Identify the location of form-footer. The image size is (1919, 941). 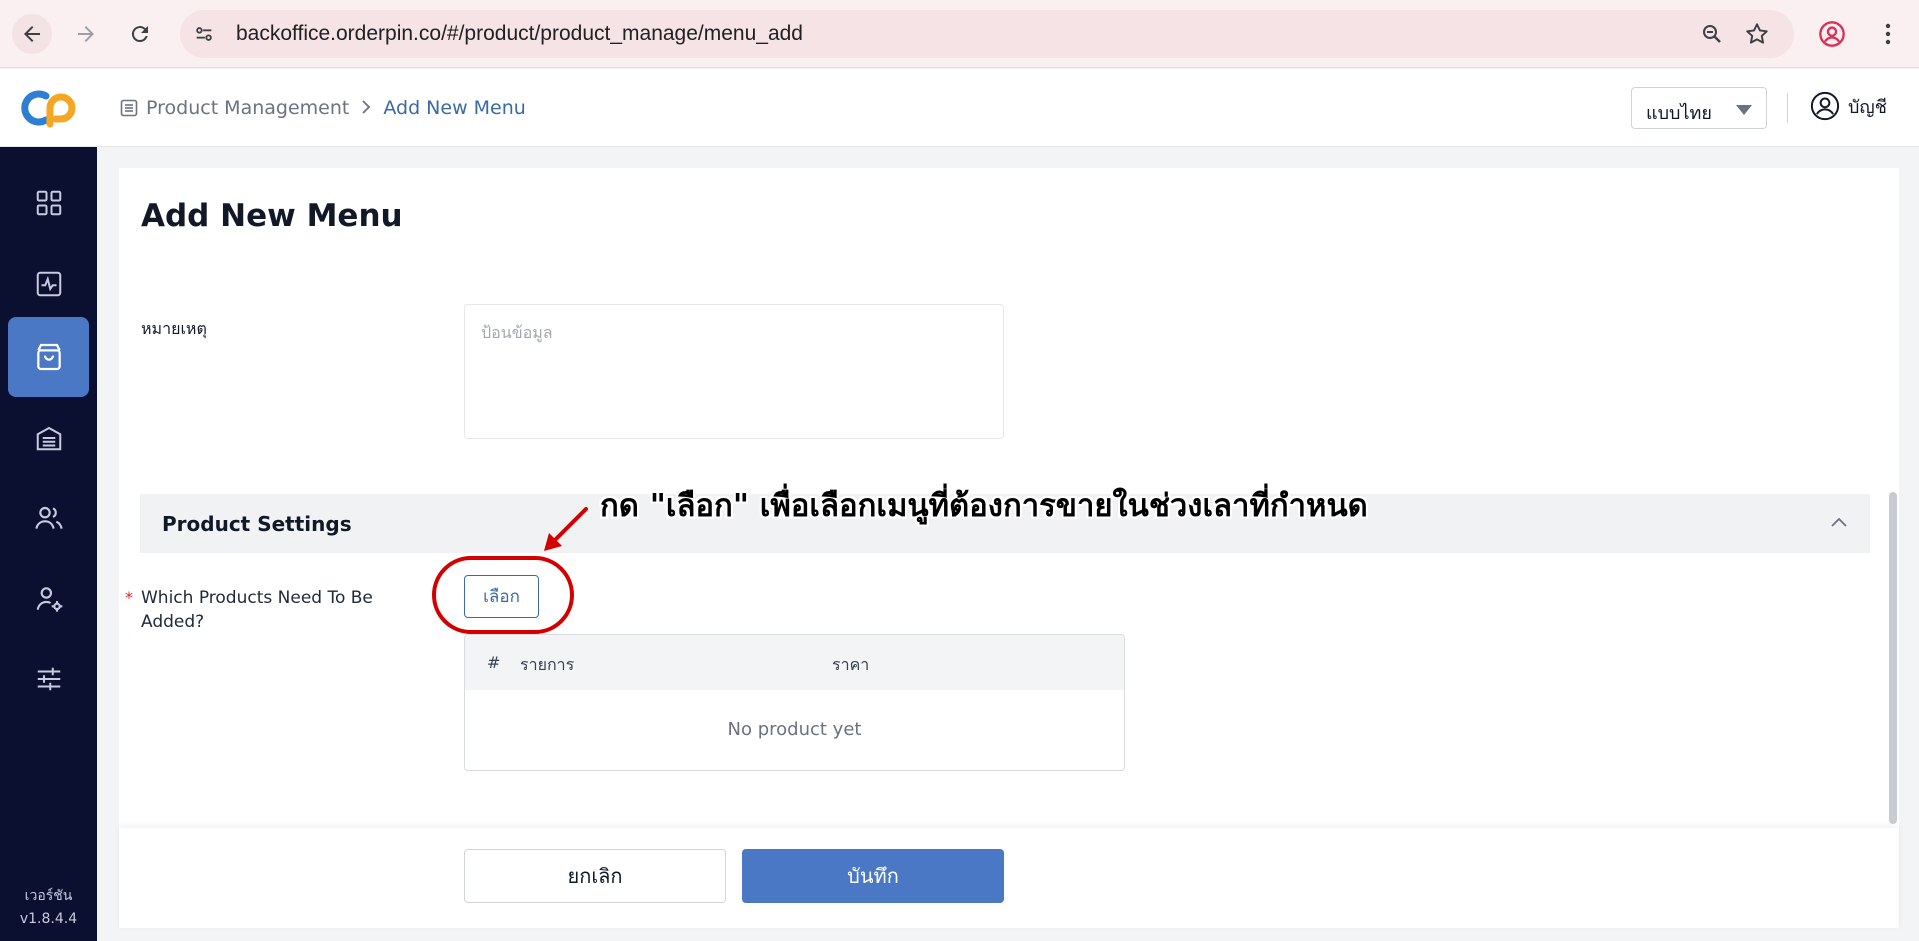
(1009, 878).